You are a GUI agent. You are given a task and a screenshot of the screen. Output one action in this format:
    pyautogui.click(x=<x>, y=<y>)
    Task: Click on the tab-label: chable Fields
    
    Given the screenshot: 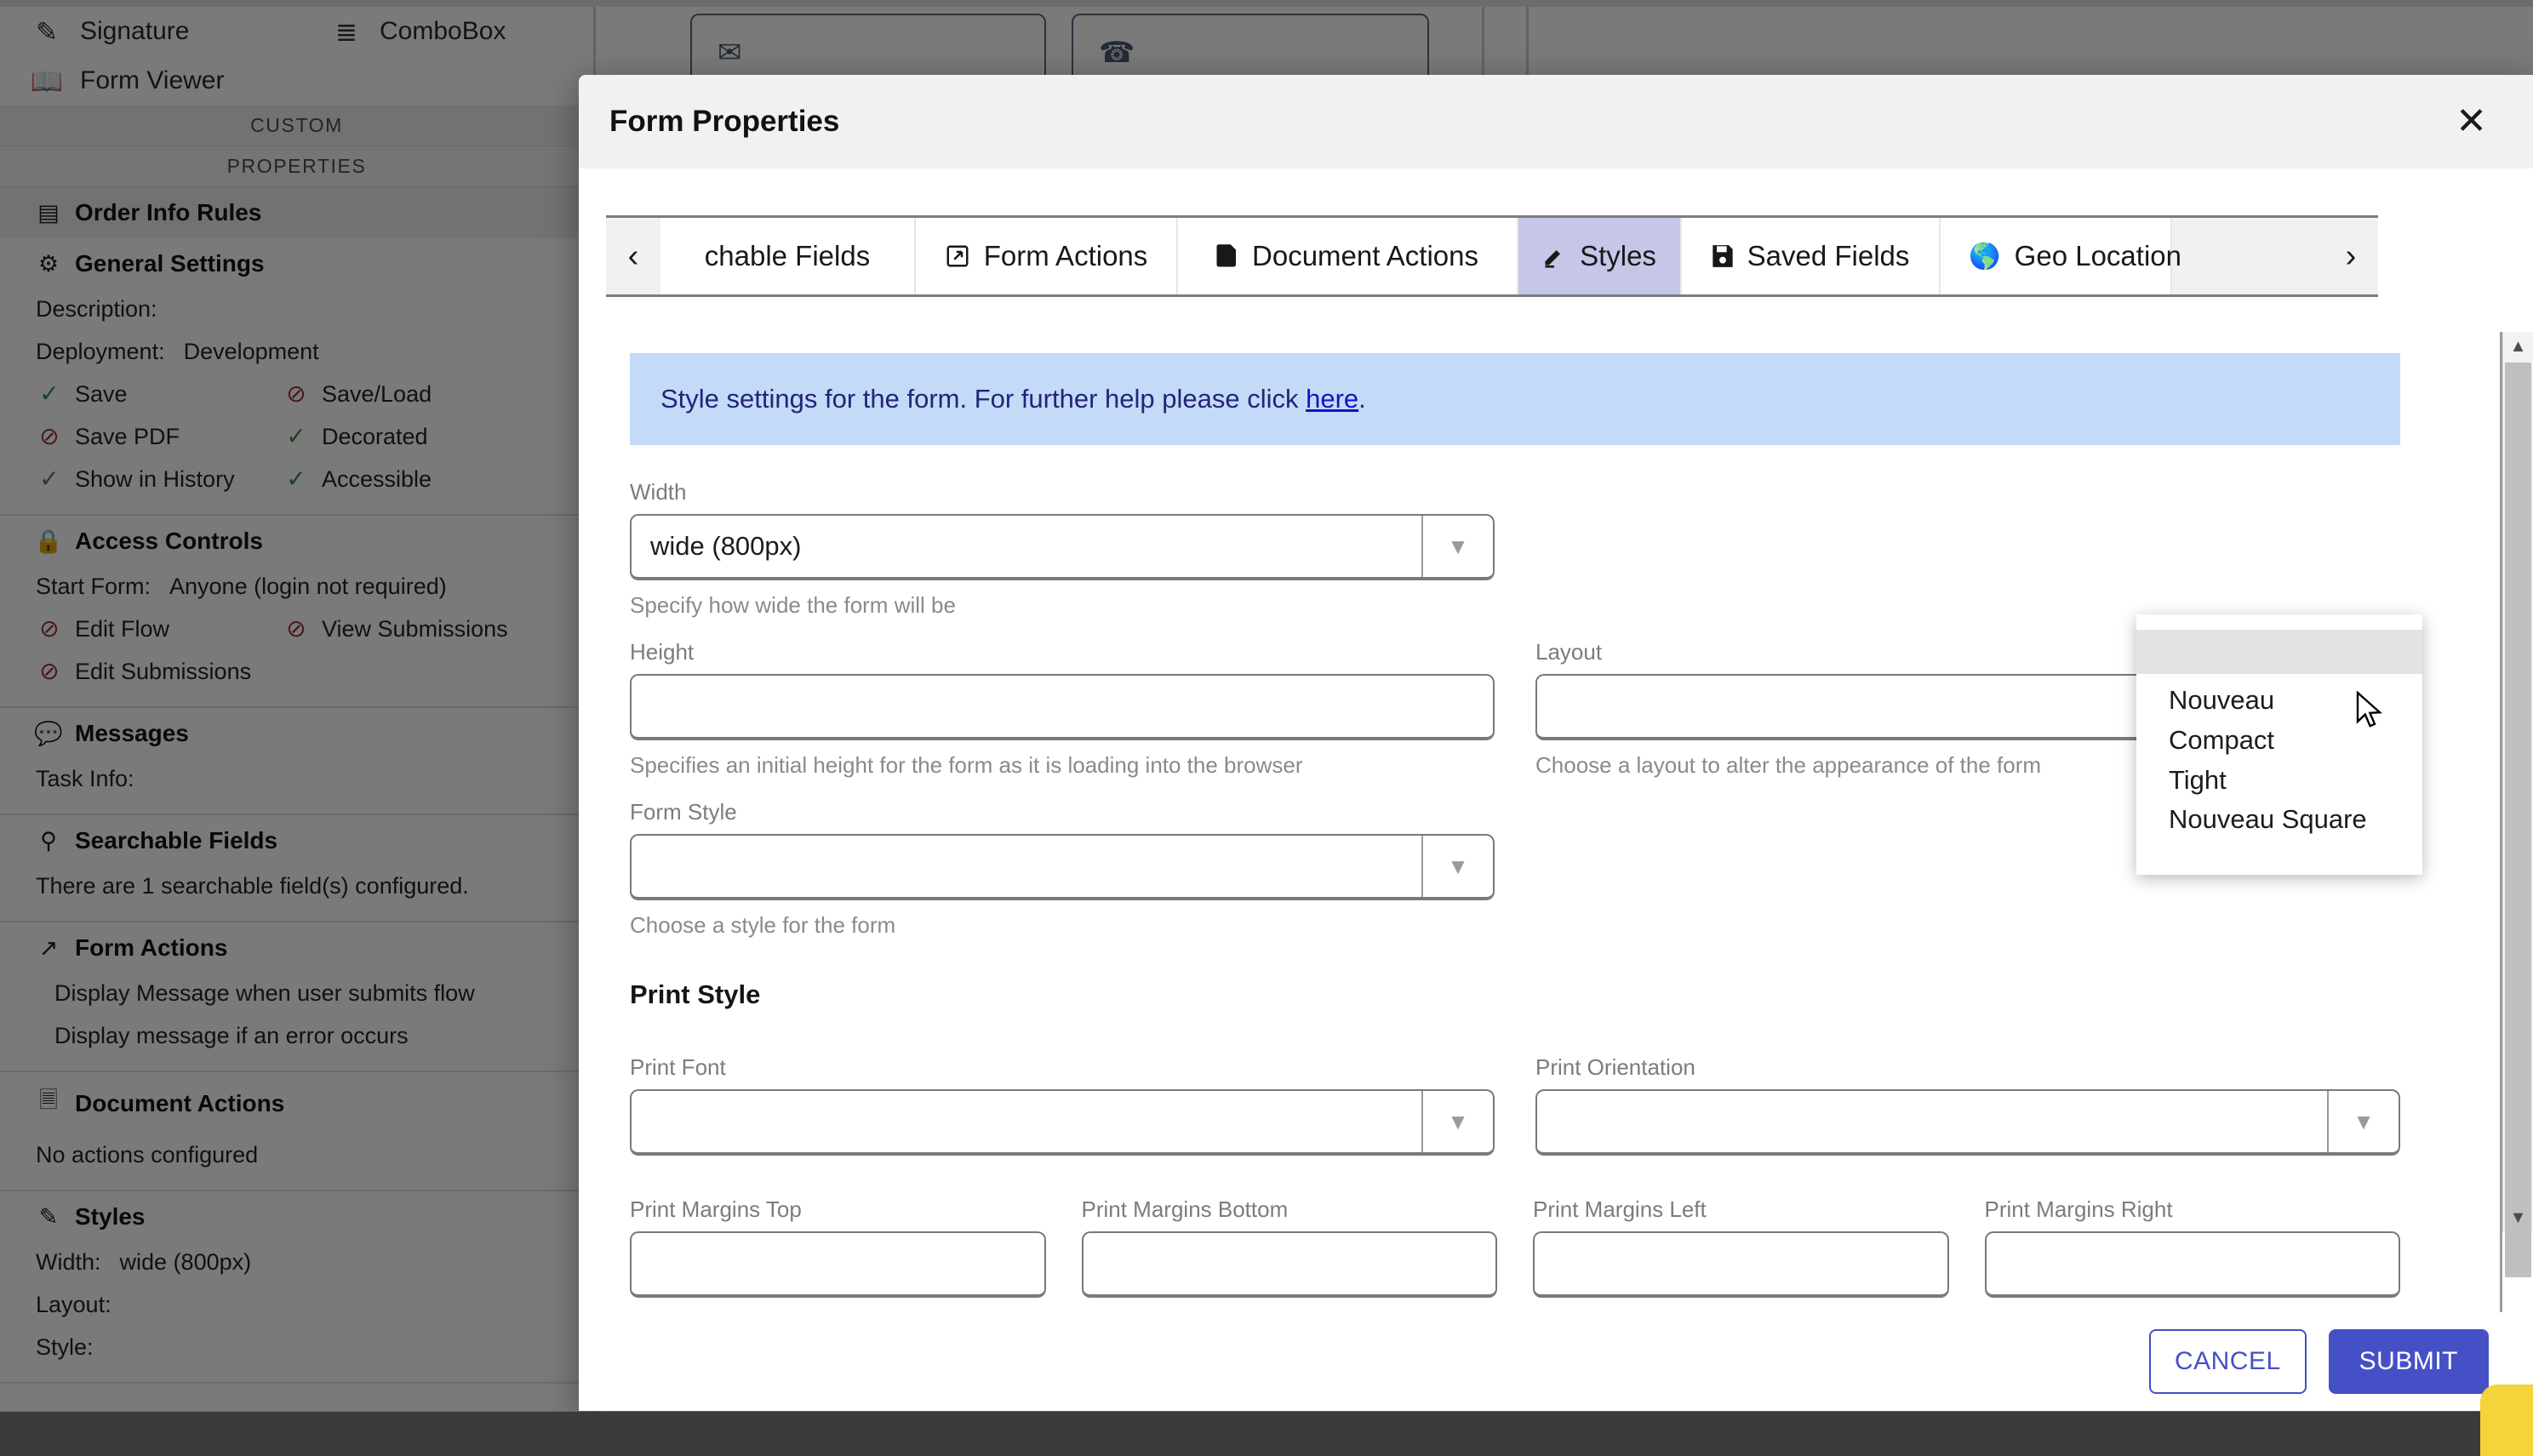 What is the action you would take?
    pyautogui.click(x=788, y=256)
    